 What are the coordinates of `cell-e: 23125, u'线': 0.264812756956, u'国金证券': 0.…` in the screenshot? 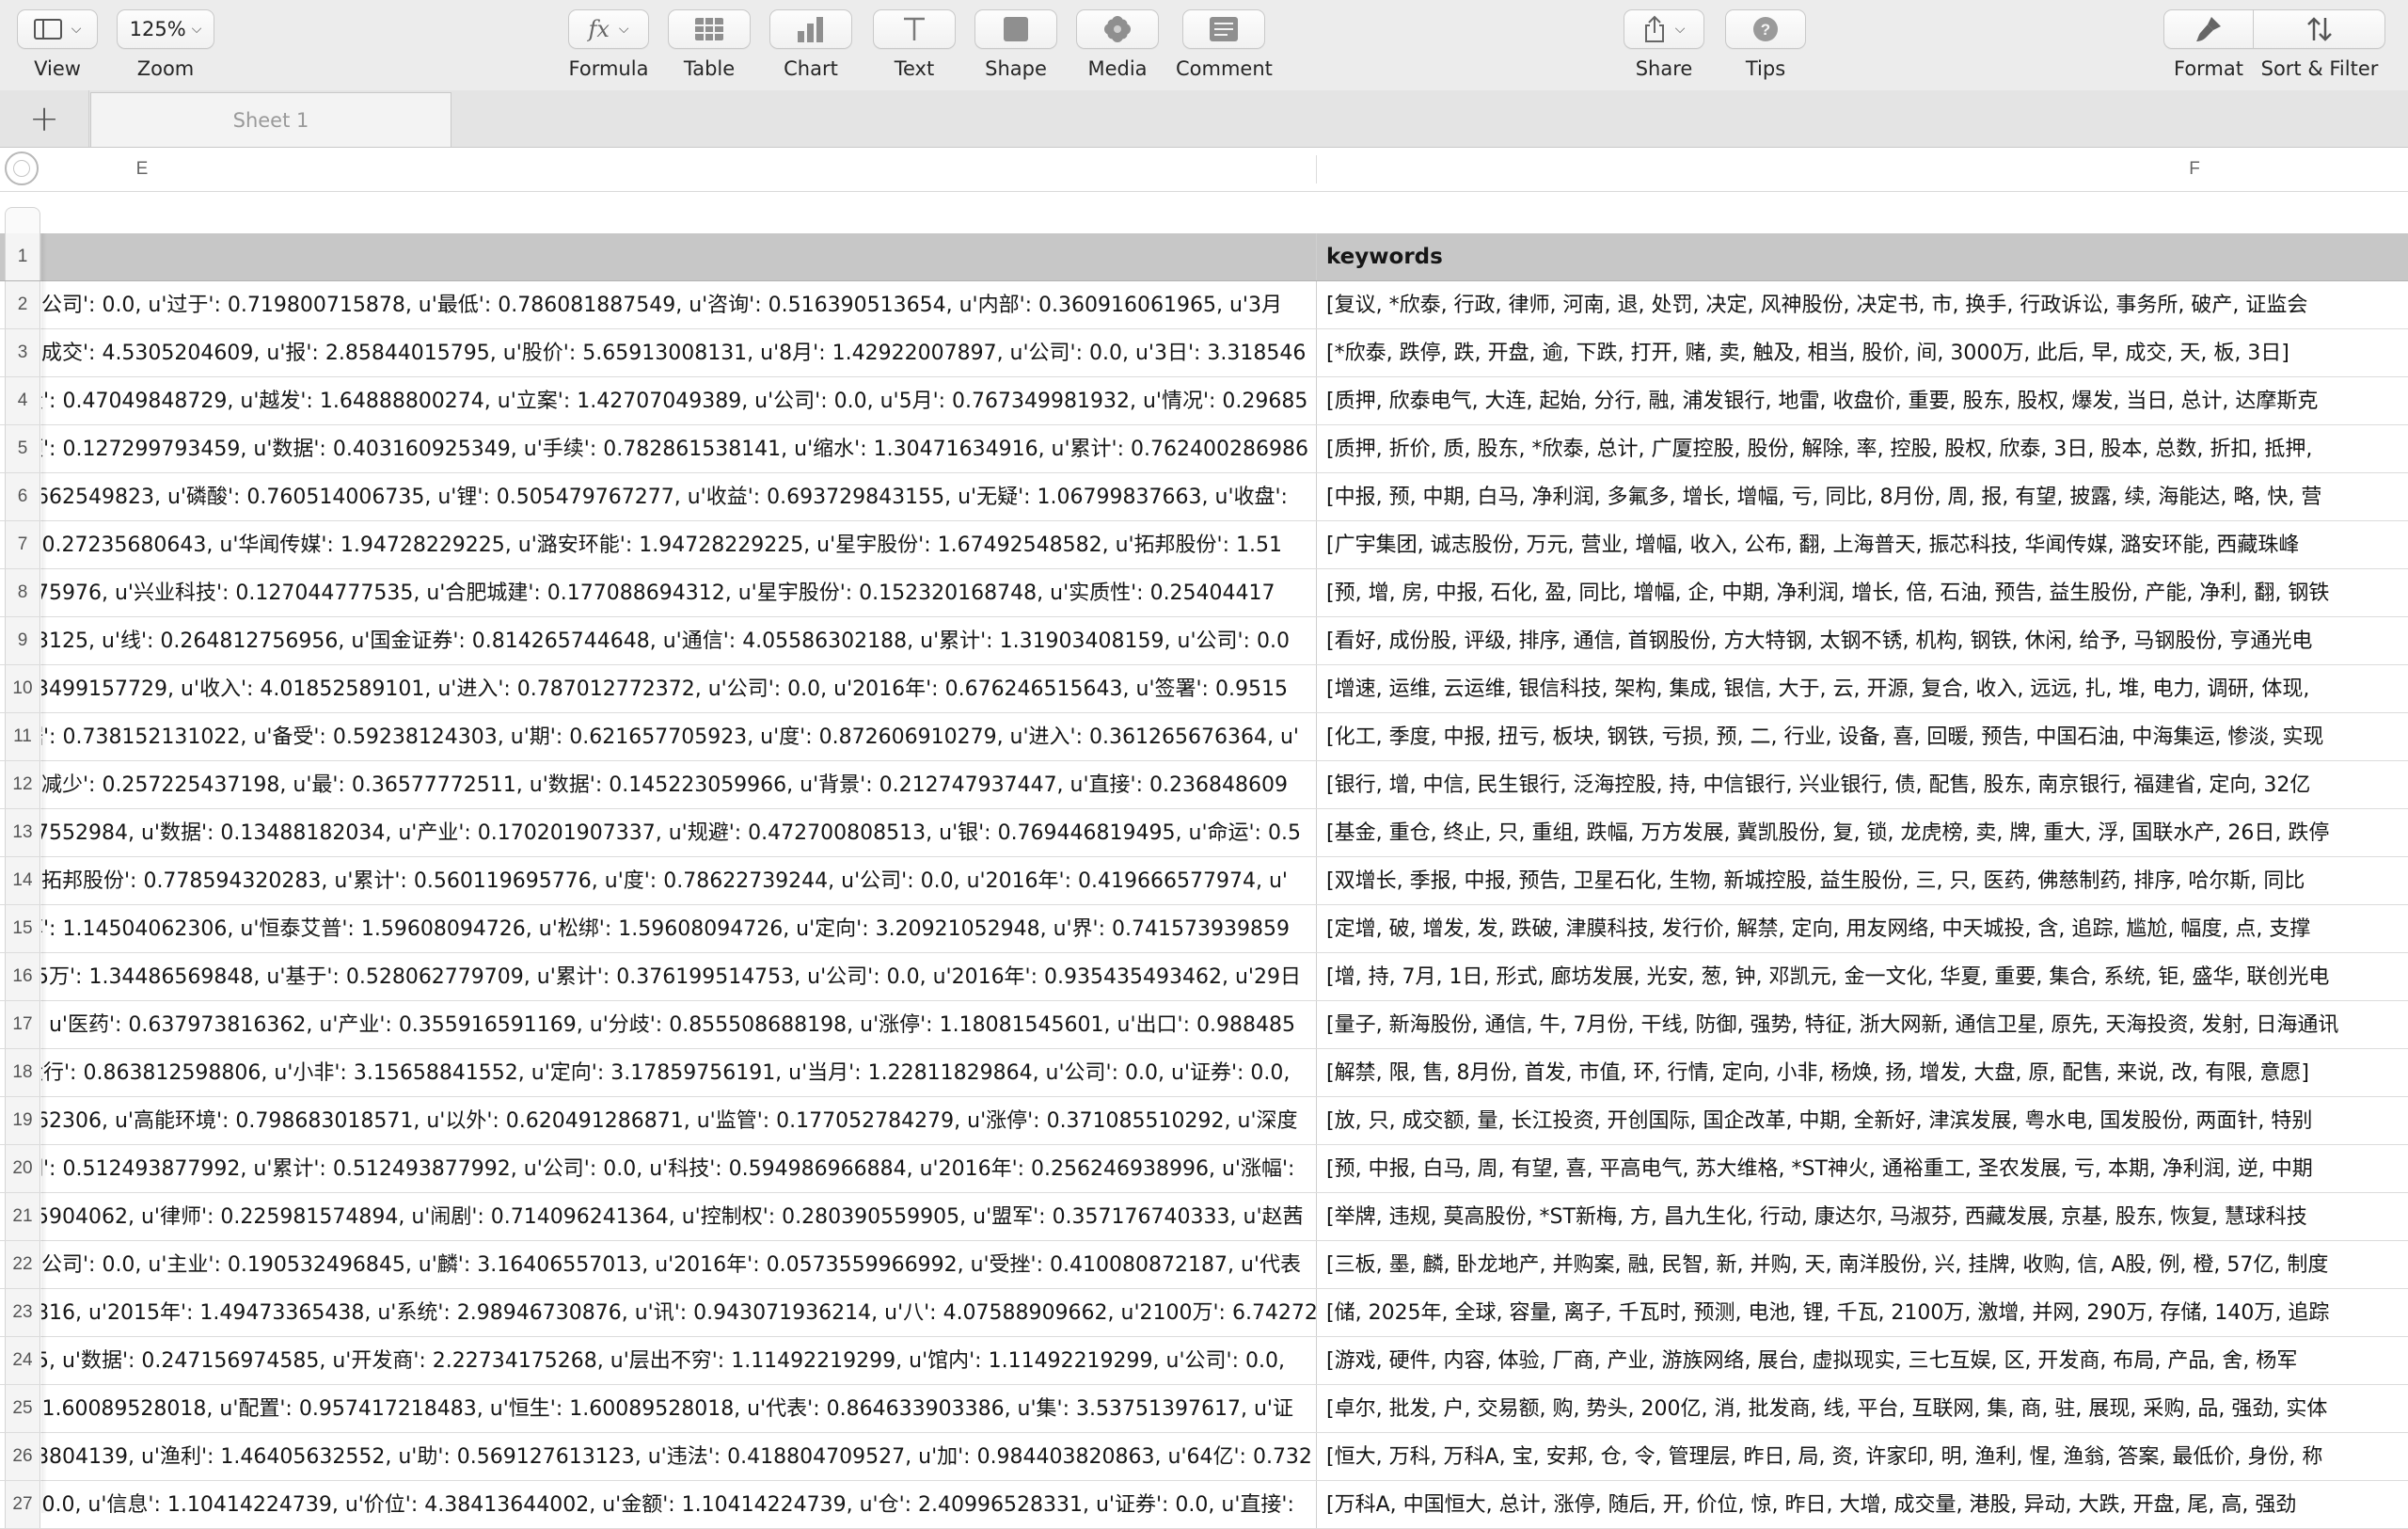 It's located at (679, 640).